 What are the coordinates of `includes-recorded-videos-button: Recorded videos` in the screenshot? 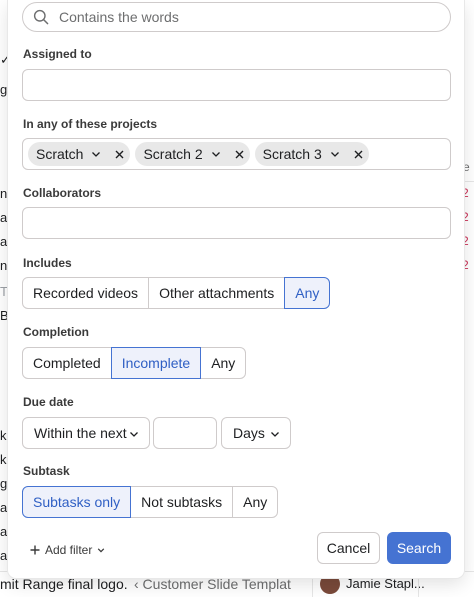 It's located at (86, 293).